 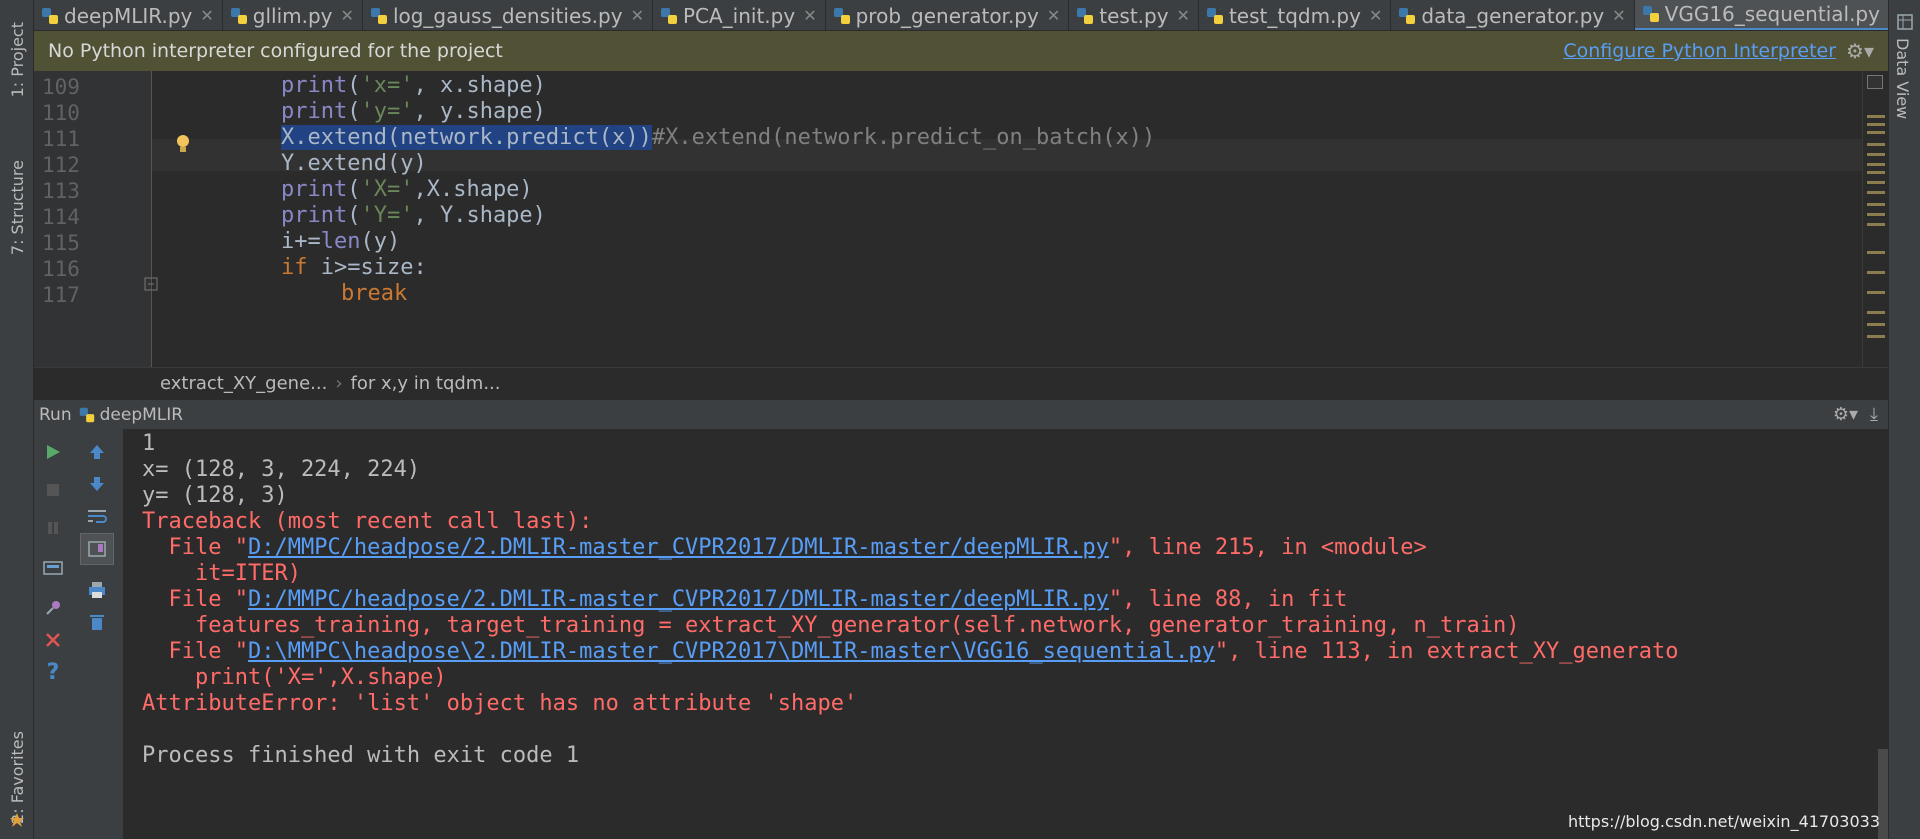 What do you see at coordinates (61, 191) in the screenshot?
I see `line-number: 113` at bounding box center [61, 191].